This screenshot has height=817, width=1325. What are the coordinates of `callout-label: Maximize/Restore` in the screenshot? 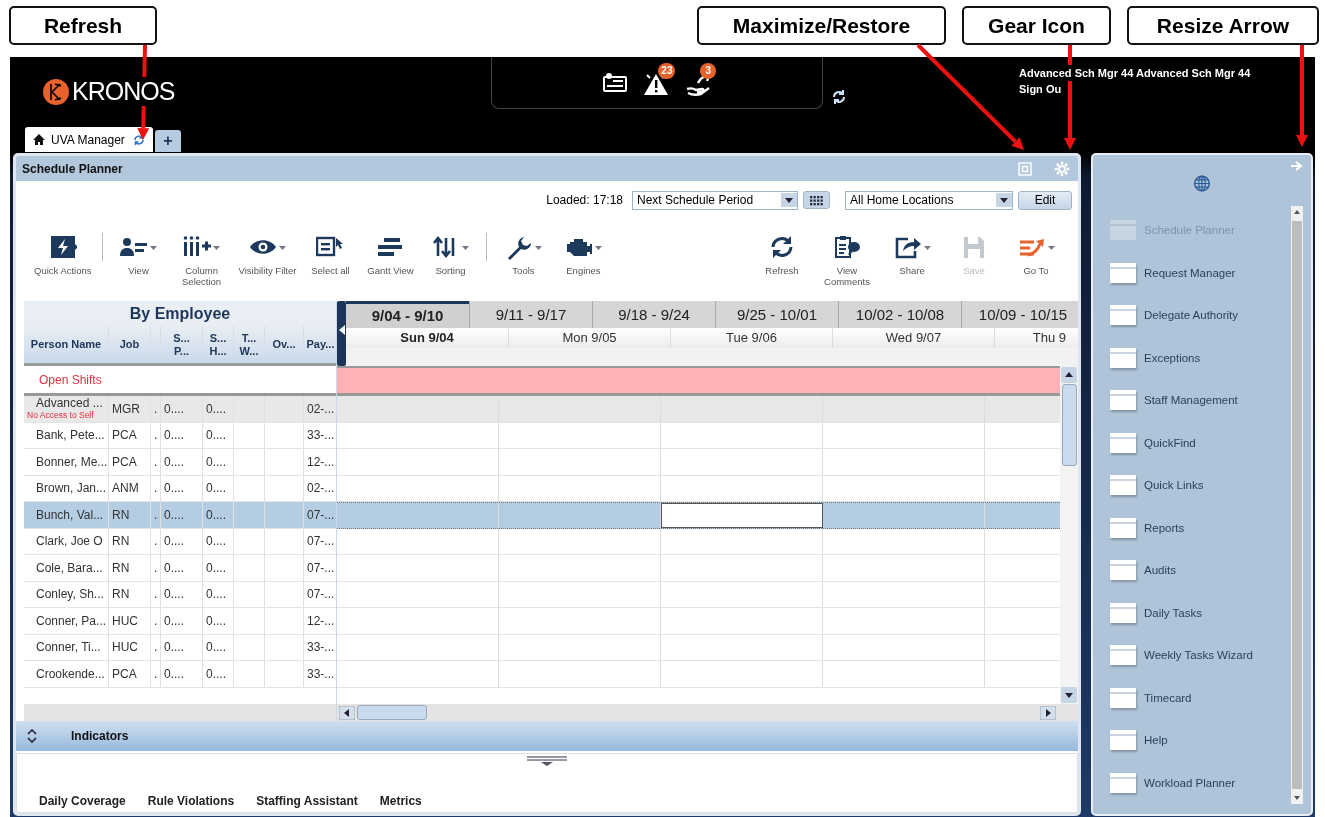 It's located at (821, 25).